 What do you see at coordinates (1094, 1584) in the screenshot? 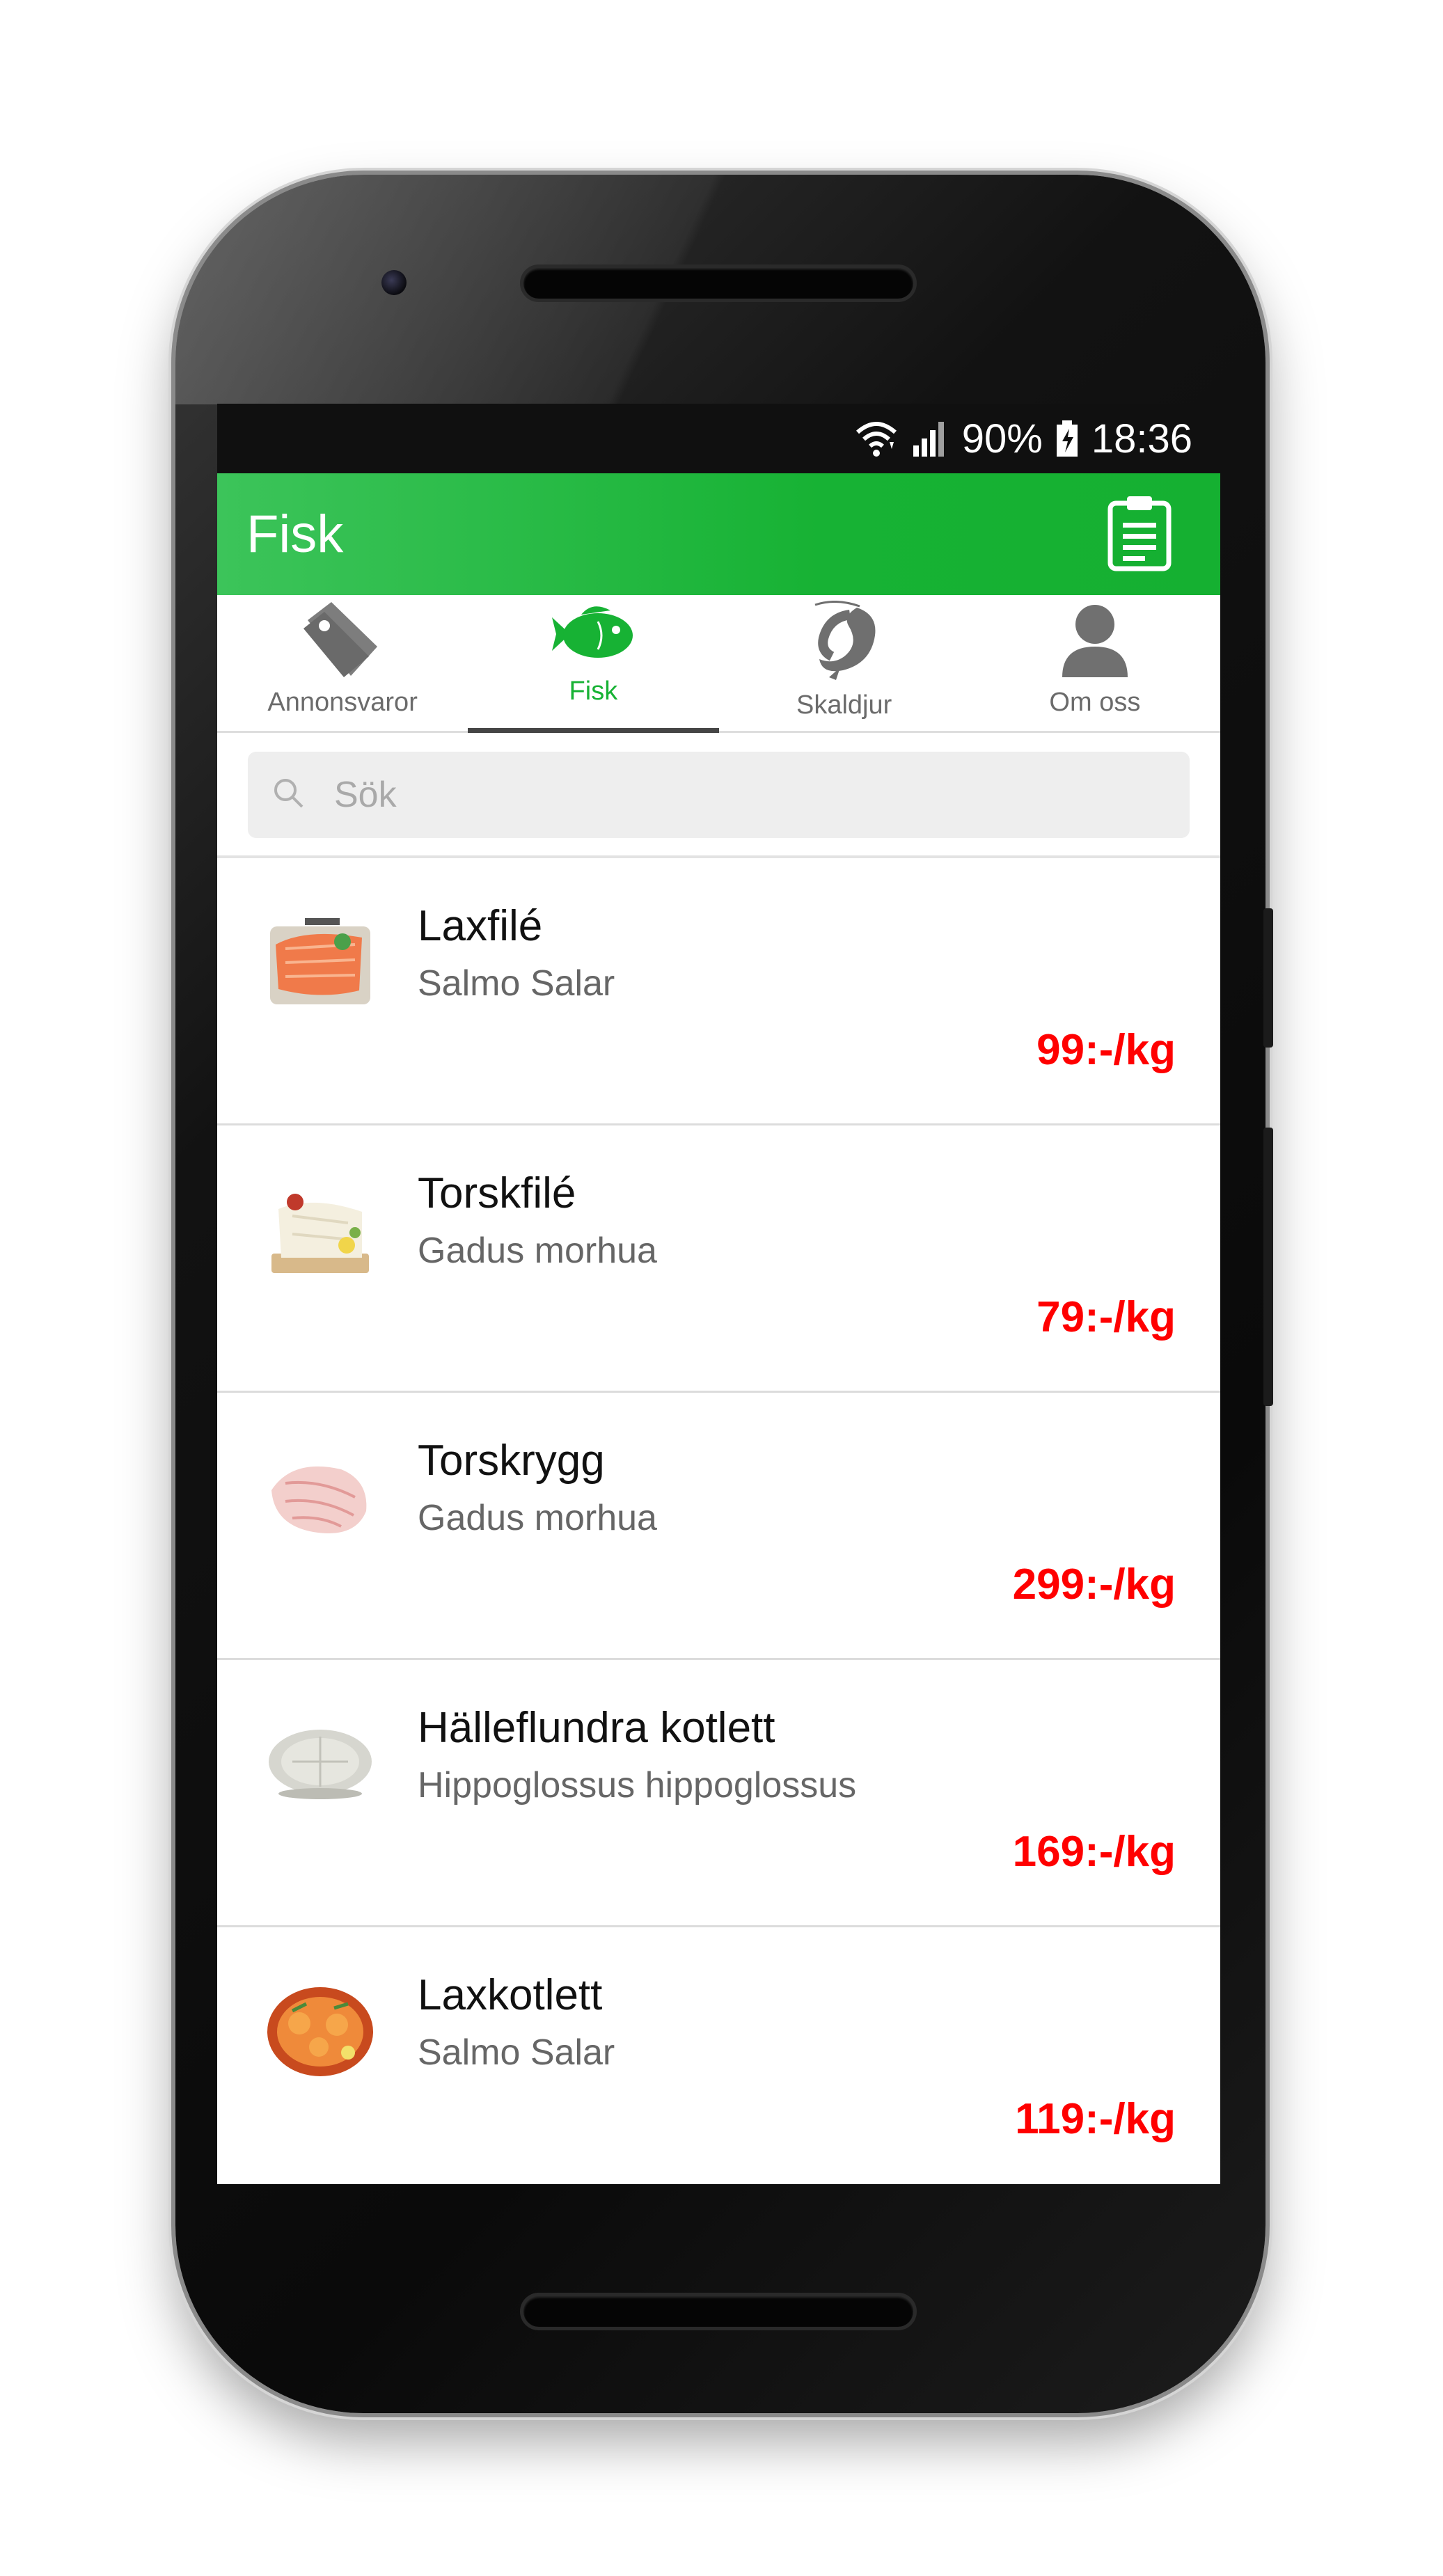
I see `product-price: 299:-/kg` at bounding box center [1094, 1584].